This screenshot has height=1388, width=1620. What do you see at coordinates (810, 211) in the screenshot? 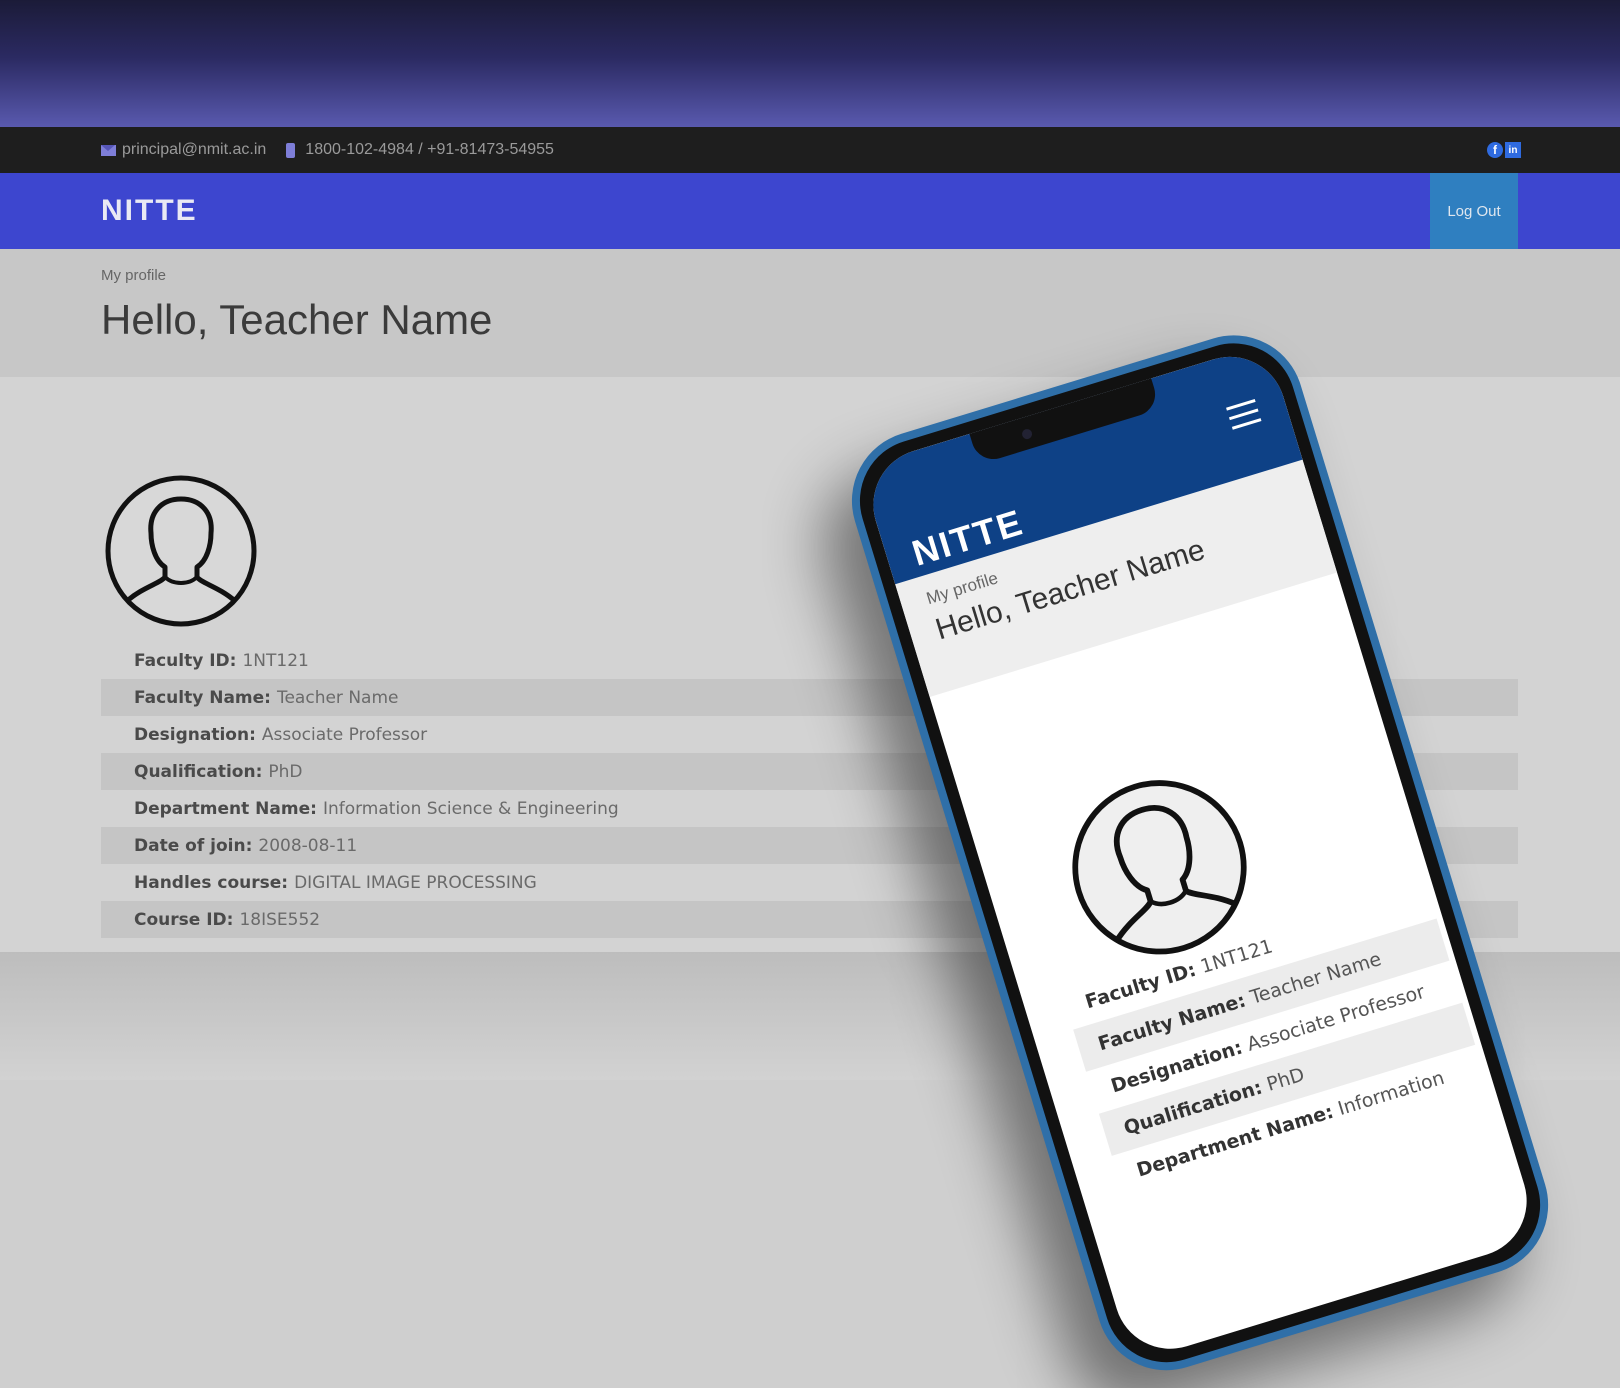
I see `navbar: NITTE Log Out` at bounding box center [810, 211].